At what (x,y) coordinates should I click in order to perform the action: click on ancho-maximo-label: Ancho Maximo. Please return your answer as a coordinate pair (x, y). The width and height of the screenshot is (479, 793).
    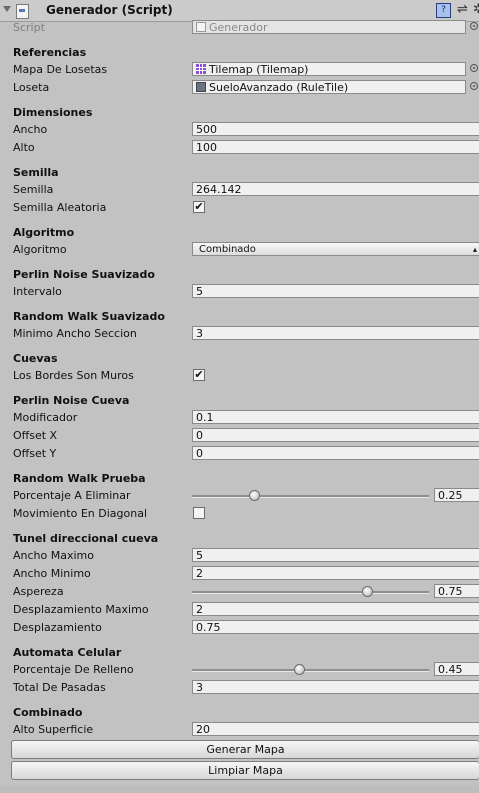
    Looking at the image, I should click on (53, 555).